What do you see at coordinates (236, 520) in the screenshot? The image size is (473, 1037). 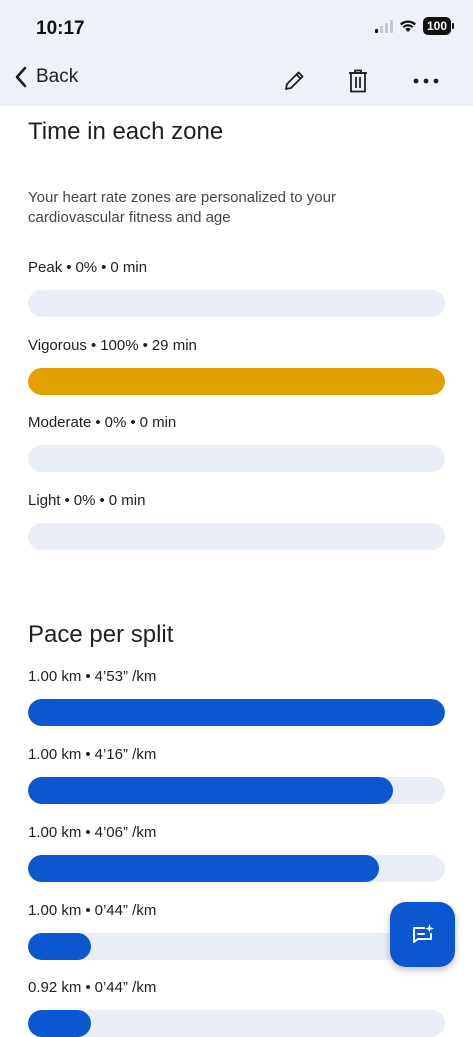 I see `zone-row: Light • 0% • 0 min` at bounding box center [236, 520].